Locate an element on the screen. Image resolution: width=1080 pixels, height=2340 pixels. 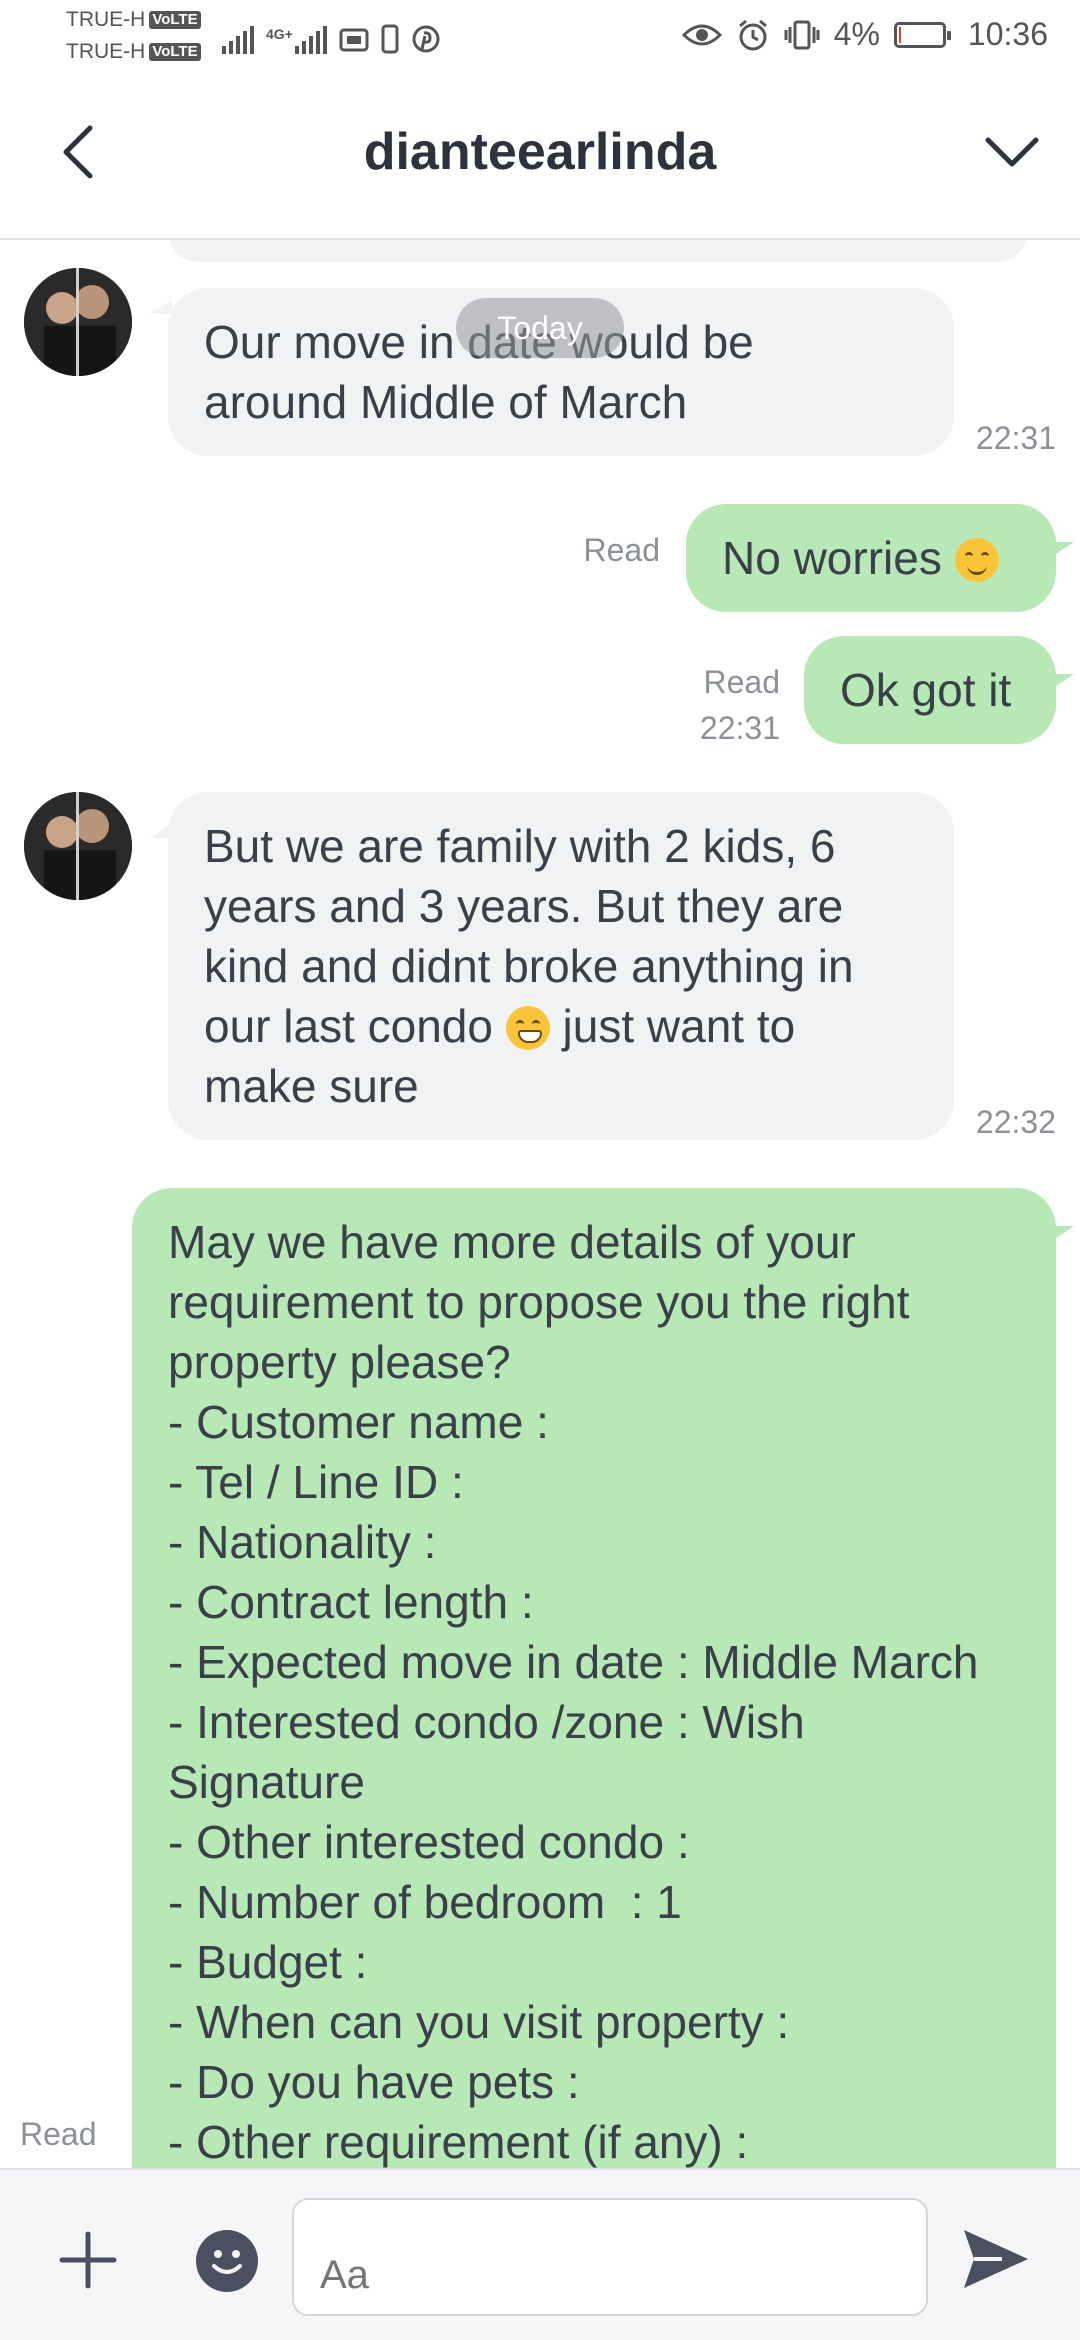
message-bubble-outgoing: Ok got it is located at coordinates (930, 690).